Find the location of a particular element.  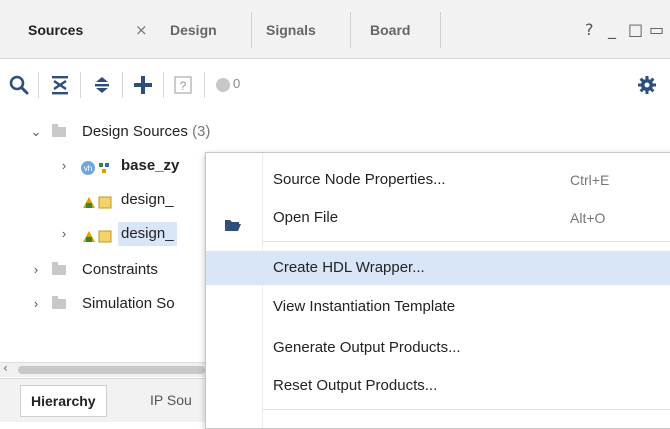

tab-board: Board is located at coordinates (390, 30).